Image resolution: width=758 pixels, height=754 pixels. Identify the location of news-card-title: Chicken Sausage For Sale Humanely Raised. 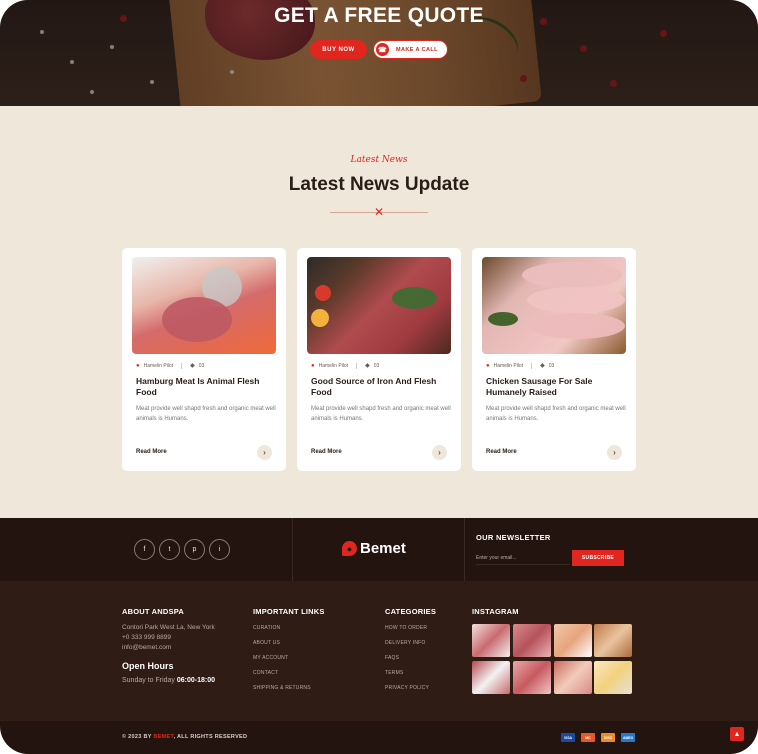
(555, 386).